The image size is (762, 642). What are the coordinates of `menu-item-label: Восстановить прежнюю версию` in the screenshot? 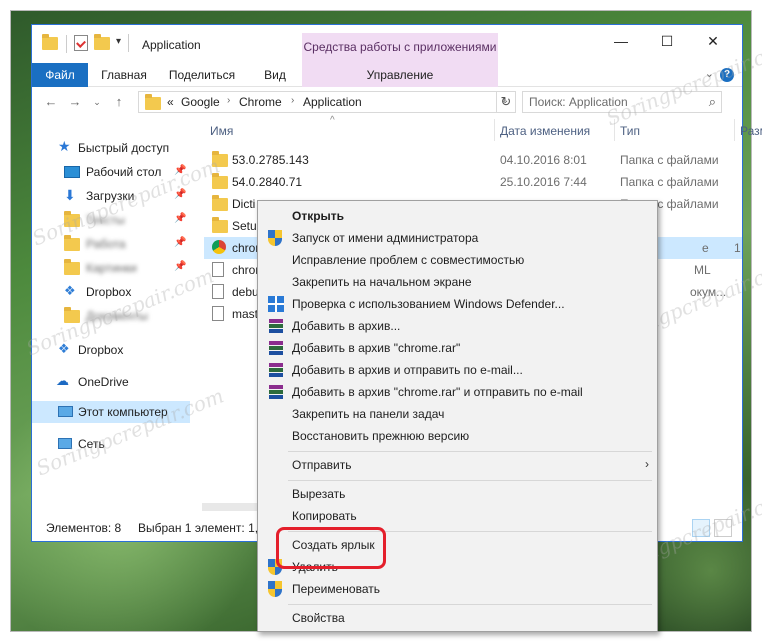 It's located at (381, 436).